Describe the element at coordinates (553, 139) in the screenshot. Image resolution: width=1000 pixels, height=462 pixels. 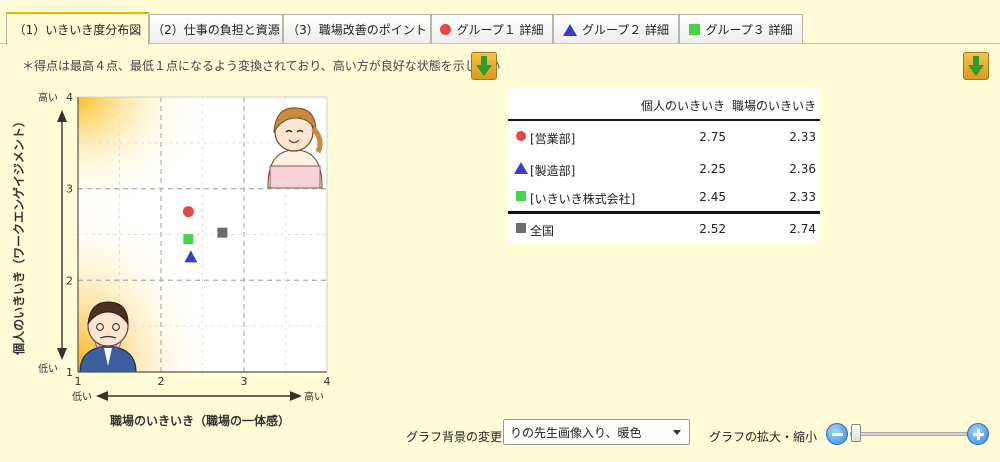
I see `row-name: [営業部]` at that location.